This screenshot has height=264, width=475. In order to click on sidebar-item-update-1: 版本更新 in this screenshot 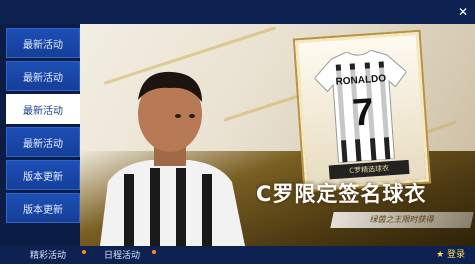, I will do `click(43, 175)`.